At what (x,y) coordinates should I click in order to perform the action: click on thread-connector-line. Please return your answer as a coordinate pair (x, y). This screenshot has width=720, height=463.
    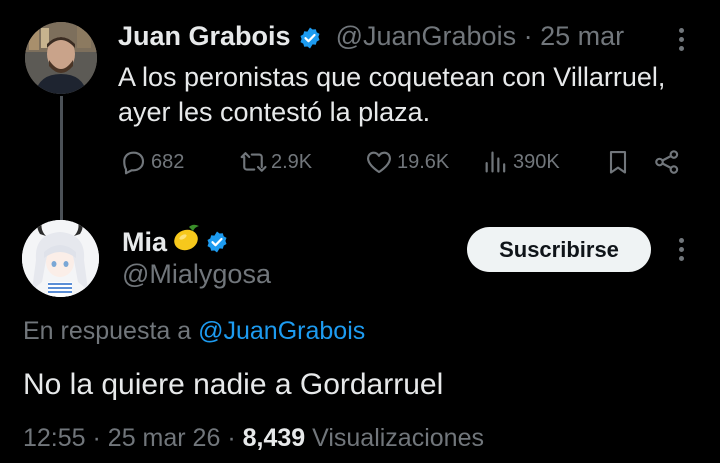
    Looking at the image, I should click on (61, 159).